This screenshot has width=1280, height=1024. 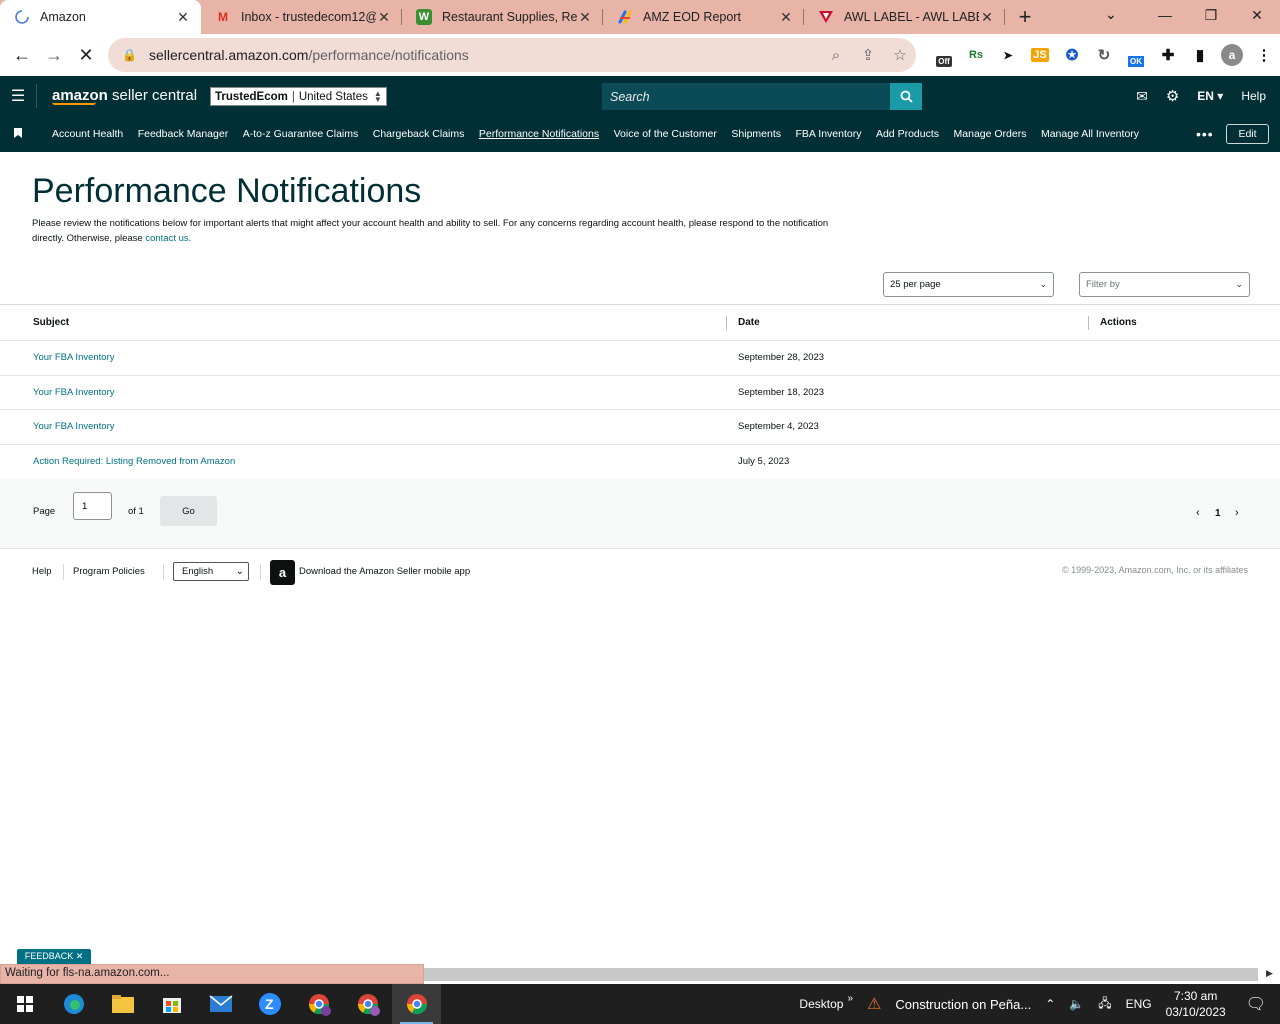 What do you see at coordinates (906, 96) in the screenshot?
I see `search-icon` at bounding box center [906, 96].